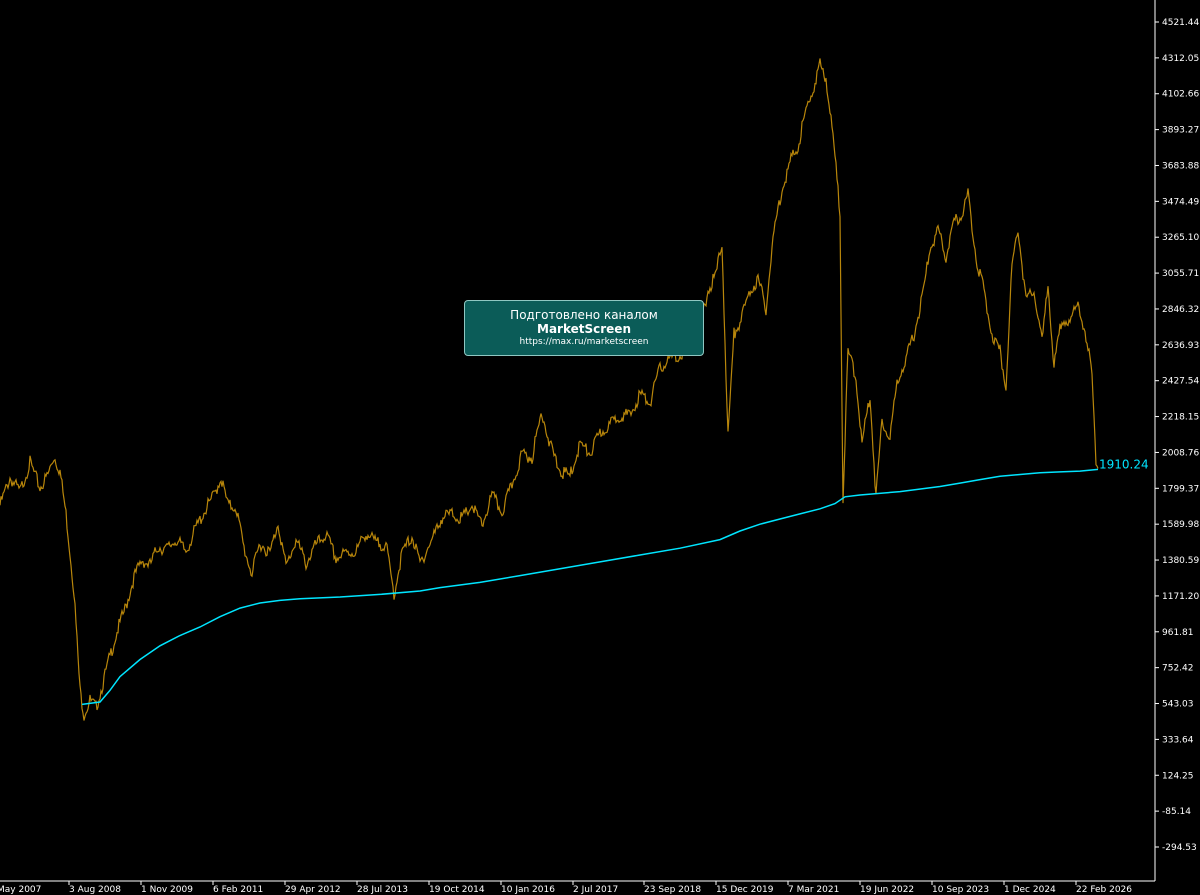  Describe the element at coordinates (528, 890) in the screenshot. I see `time-tick-label: 10 Jan 2016` at that location.